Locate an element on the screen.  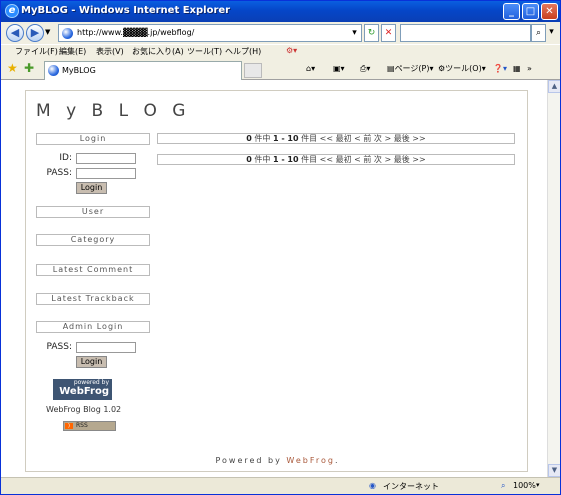
page-menu: ▤ページ(P)▾ is located at coordinates (410, 69).